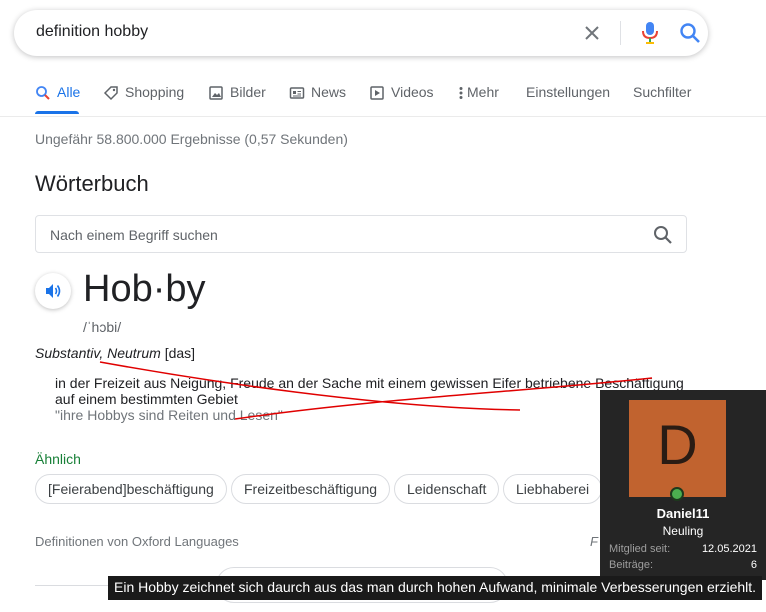 This screenshot has width=766, height=612. What do you see at coordinates (134, 235) in the screenshot?
I see `dictionary-search-placeholder: Nach einem Begriff suchen` at bounding box center [134, 235].